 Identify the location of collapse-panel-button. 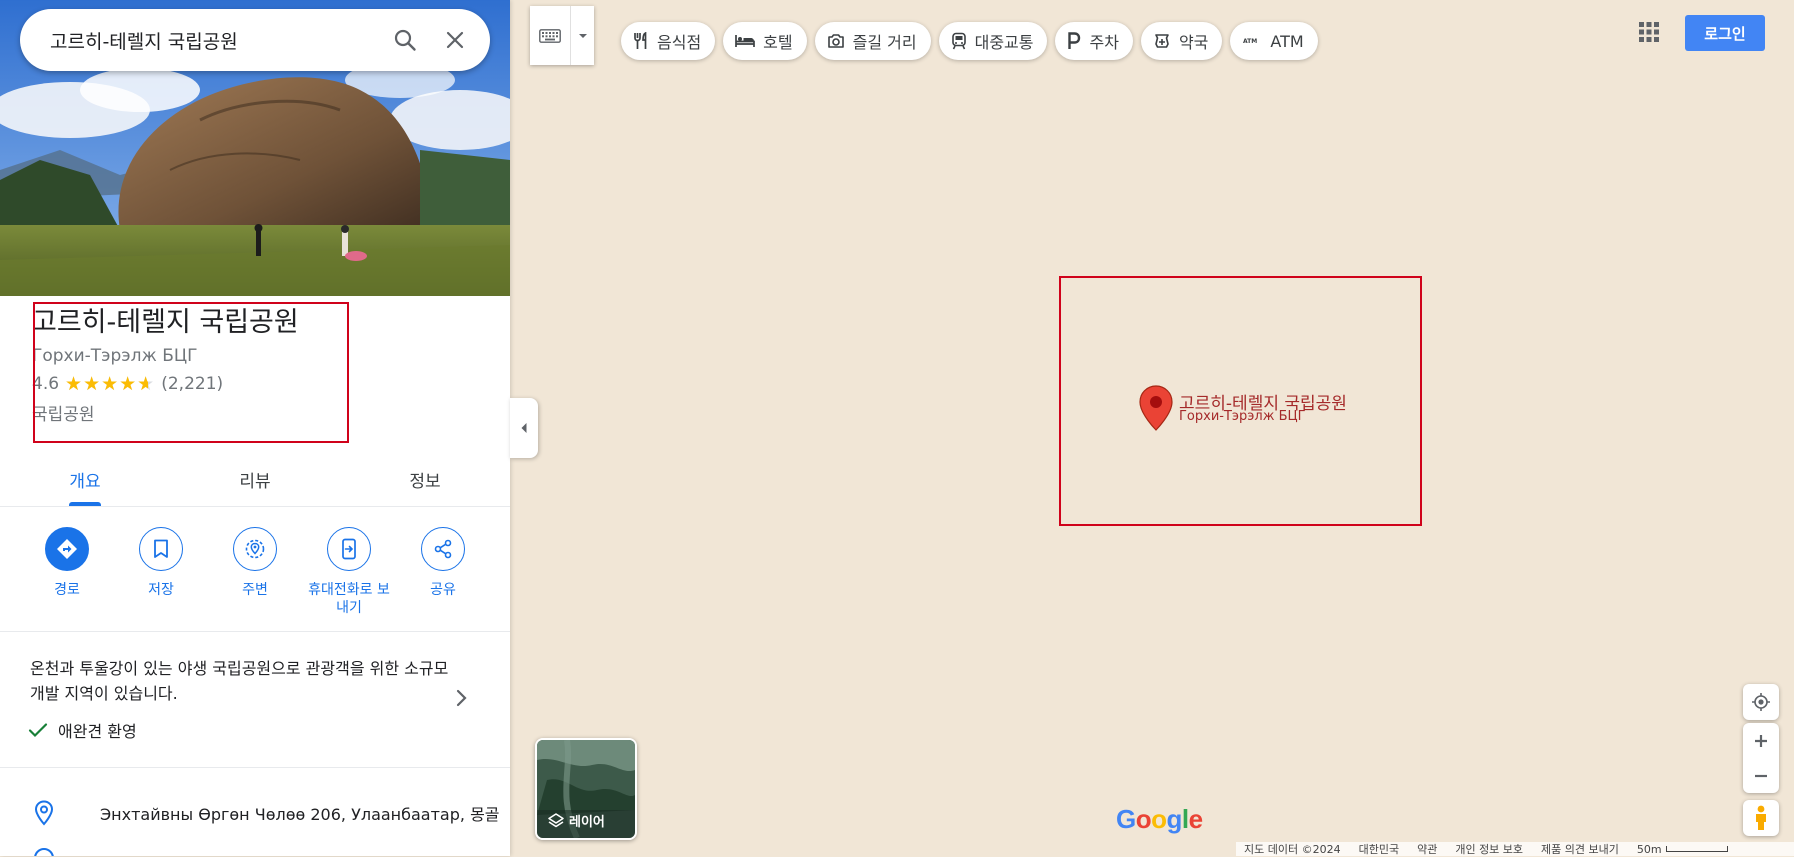
(524, 428).